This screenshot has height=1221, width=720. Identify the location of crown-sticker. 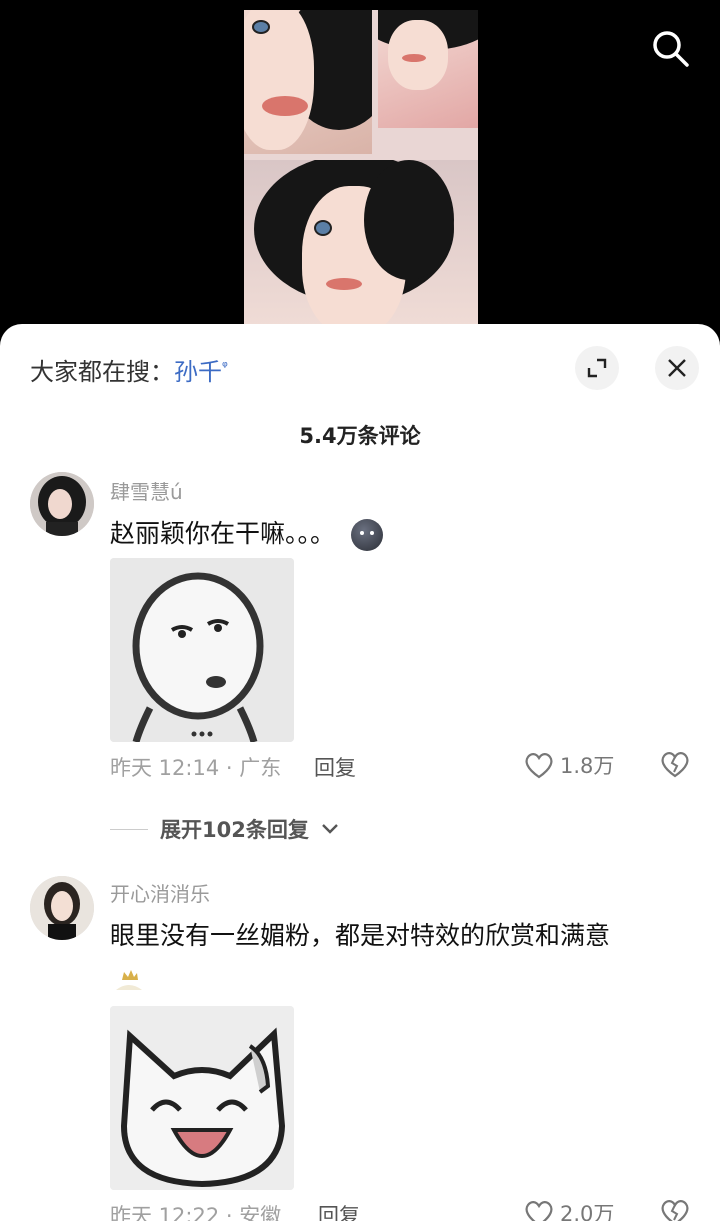
(129, 979).